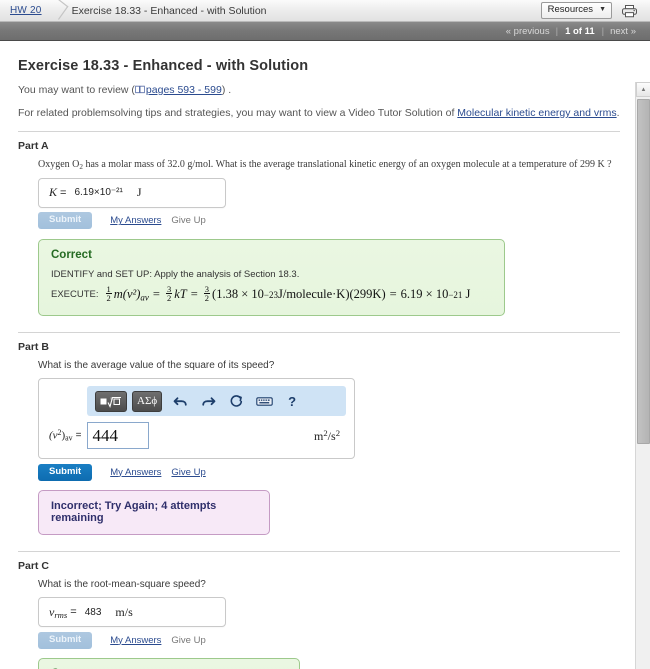 The height and width of the screenshot is (669, 650). Describe the element at coordinates (207, 298) in the screenshot. I see `frac3-denominator: 2` at that location.